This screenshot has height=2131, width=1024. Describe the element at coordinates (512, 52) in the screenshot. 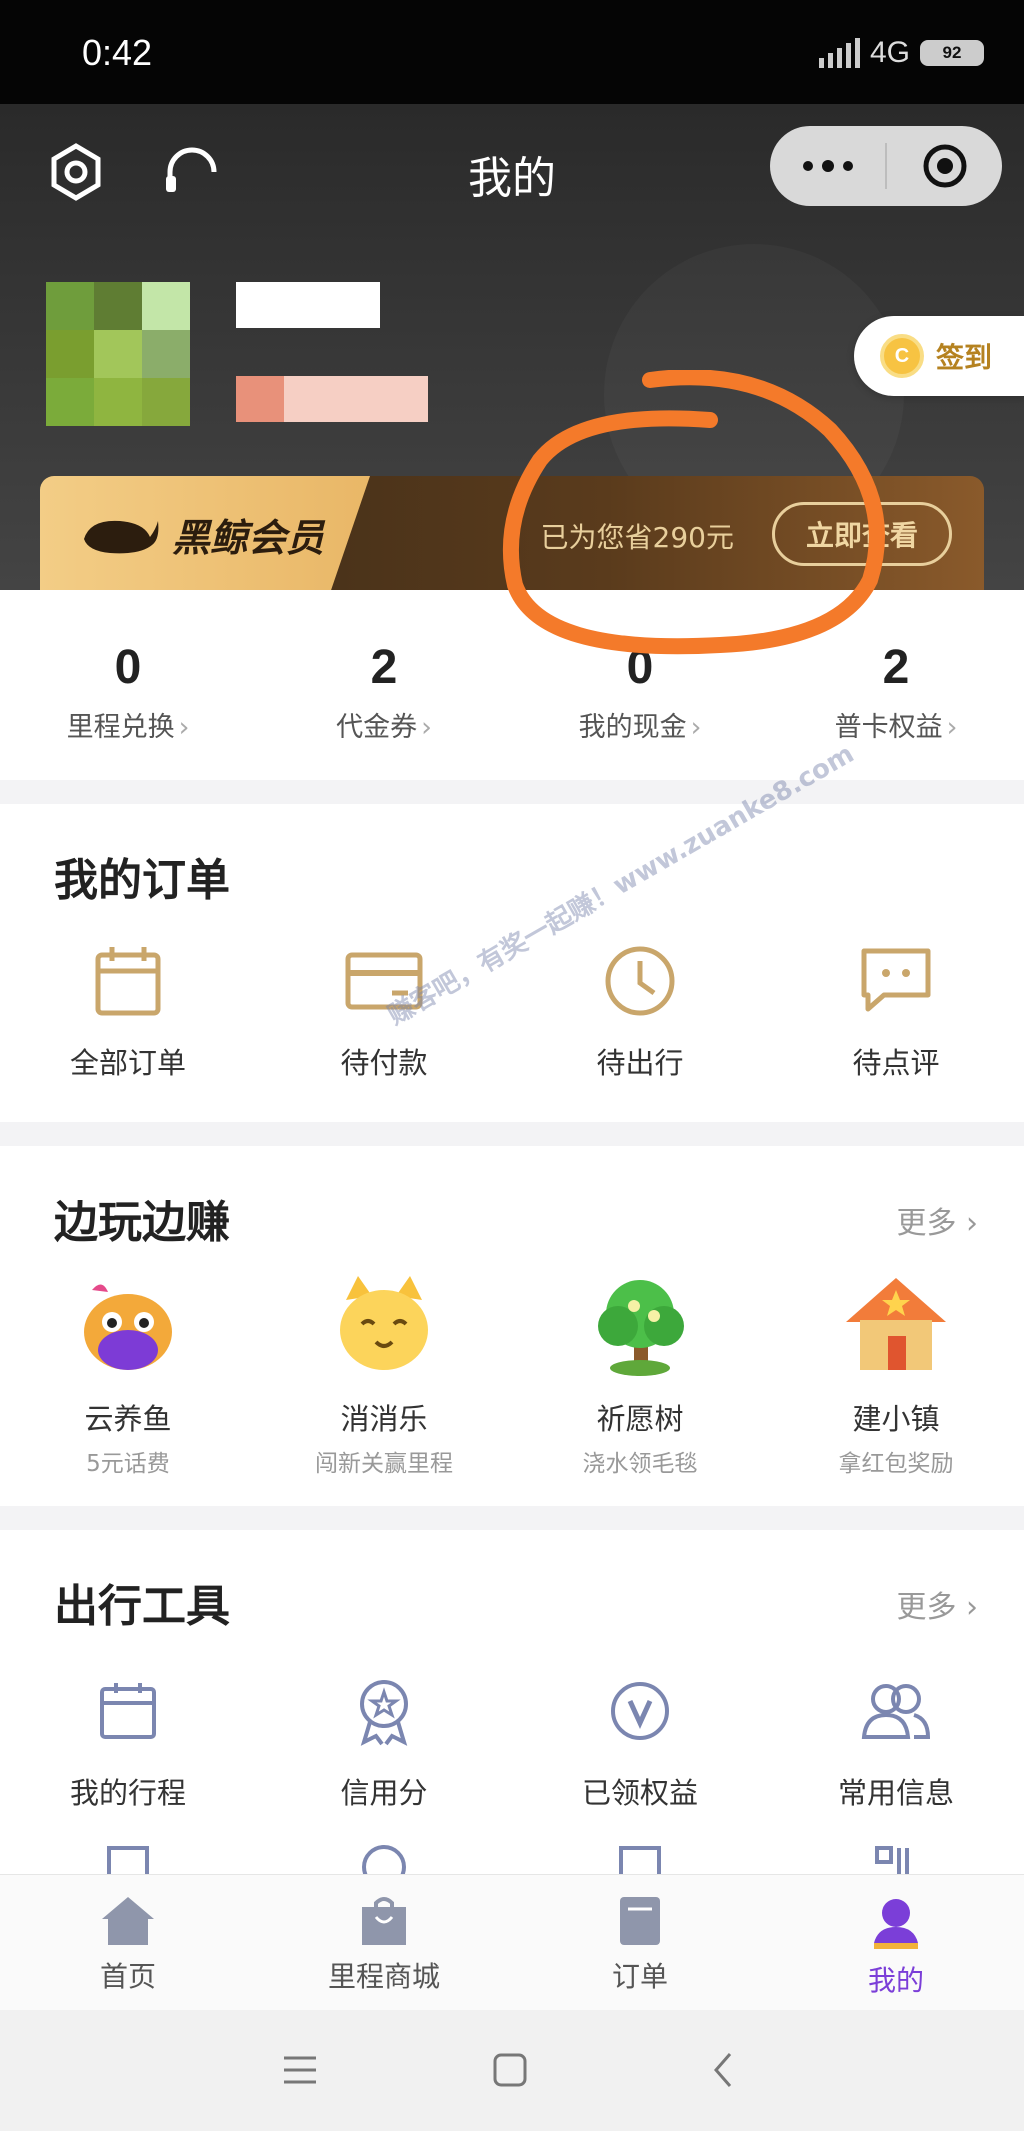

I see `status-bar: 0:42 4G 92` at that location.